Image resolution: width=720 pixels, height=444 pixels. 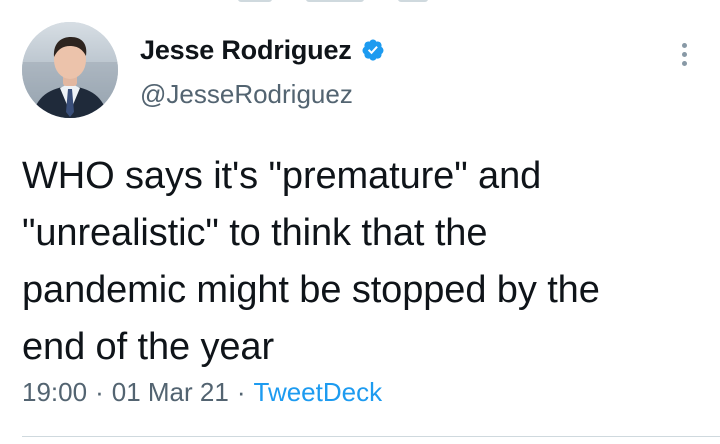 I want to click on more-vertical-icon, so click(x=684, y=45).